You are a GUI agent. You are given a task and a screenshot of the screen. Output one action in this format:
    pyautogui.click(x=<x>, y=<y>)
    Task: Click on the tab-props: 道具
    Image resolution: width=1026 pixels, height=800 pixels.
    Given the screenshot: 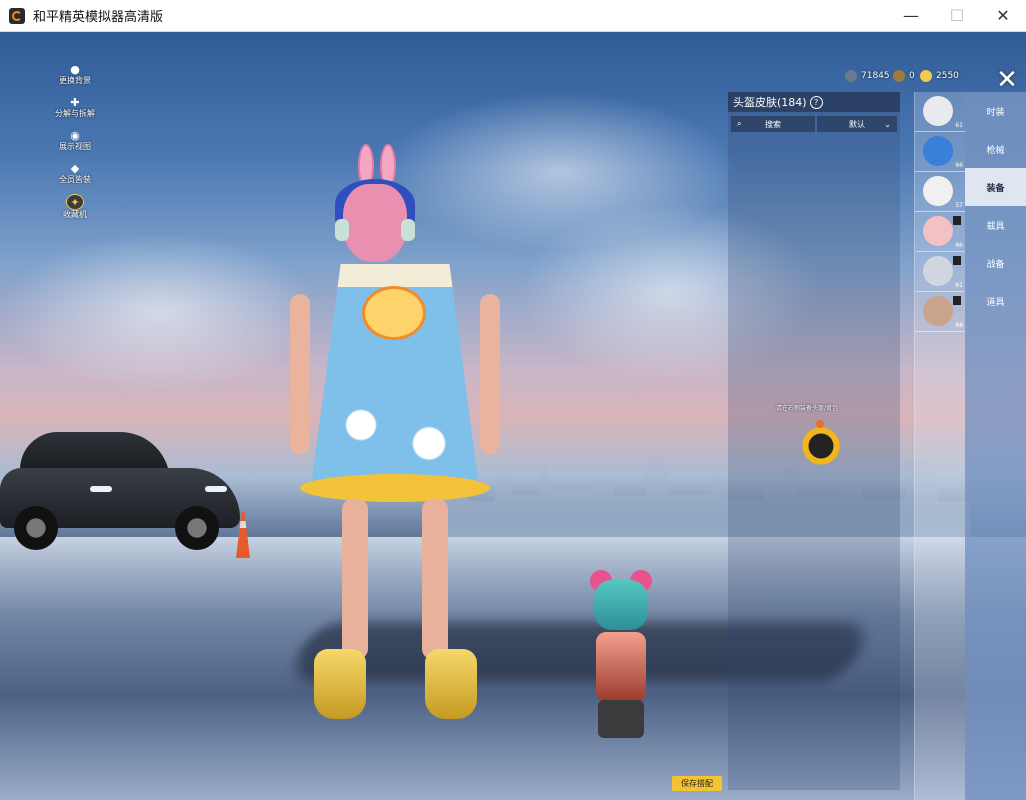 What is the action you would take?
    pyautogui.click(x=995, y=301)
    